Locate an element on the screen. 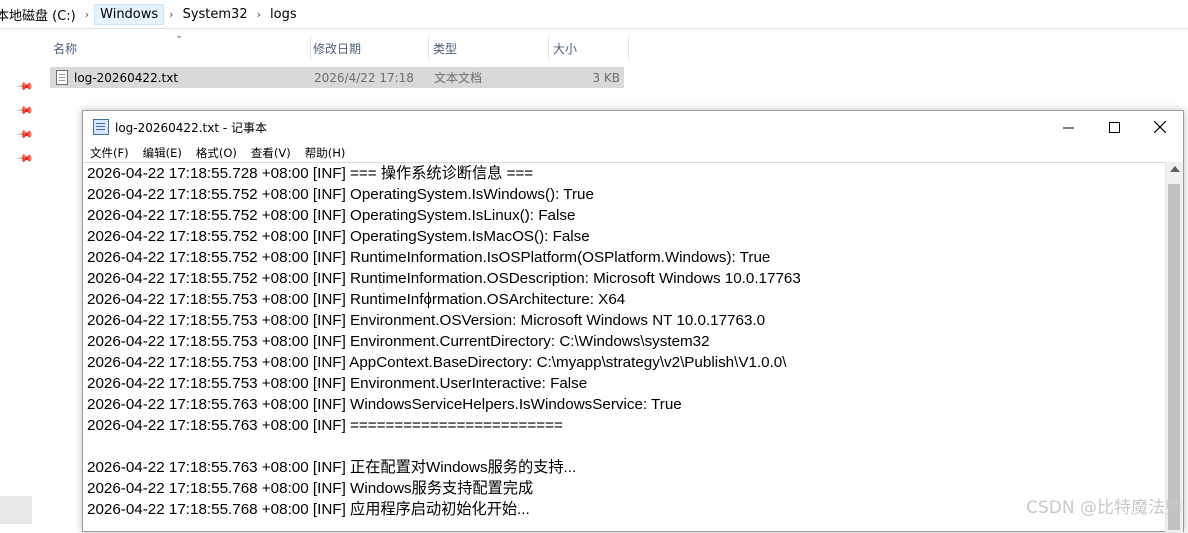 Image resolution: width=1188 pixels, height=533 pixels. close-button is located at coordinates (1160, 127).